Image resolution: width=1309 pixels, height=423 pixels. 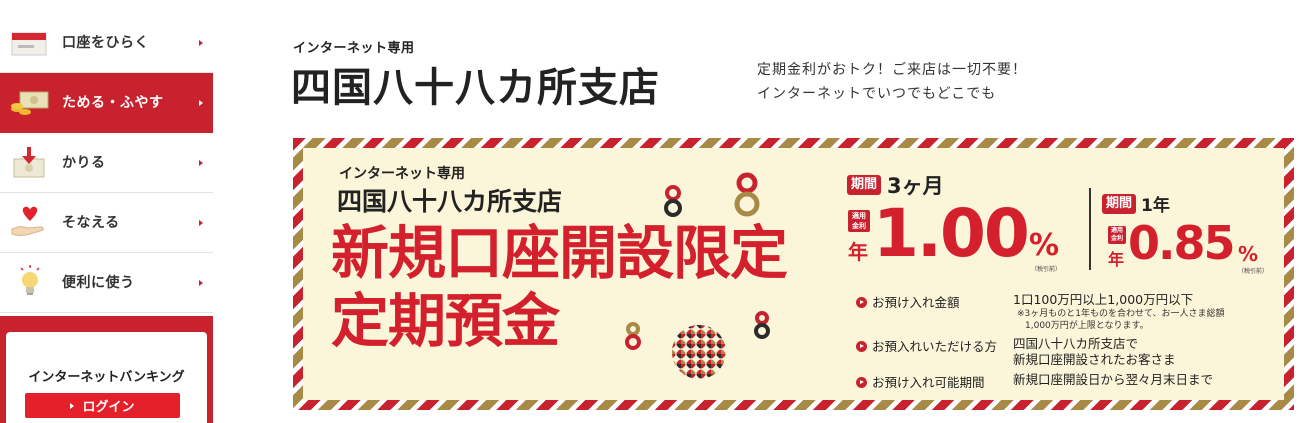 I want to click on info-label-eligible: お預入れいただける方, so click(x=926, y=345).